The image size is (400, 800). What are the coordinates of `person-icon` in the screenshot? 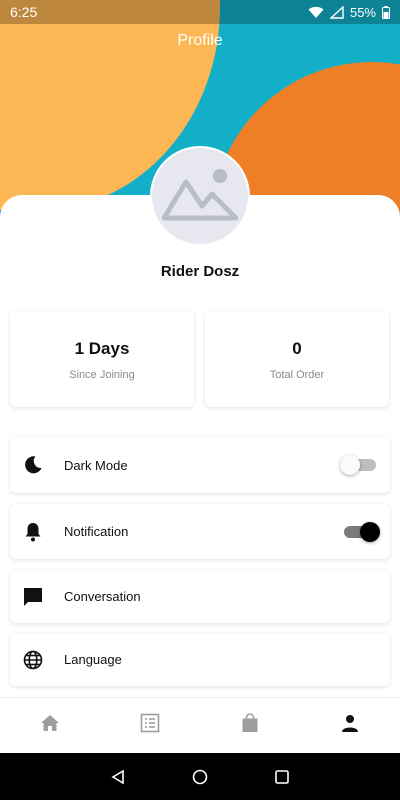 It's located at (350, 725).